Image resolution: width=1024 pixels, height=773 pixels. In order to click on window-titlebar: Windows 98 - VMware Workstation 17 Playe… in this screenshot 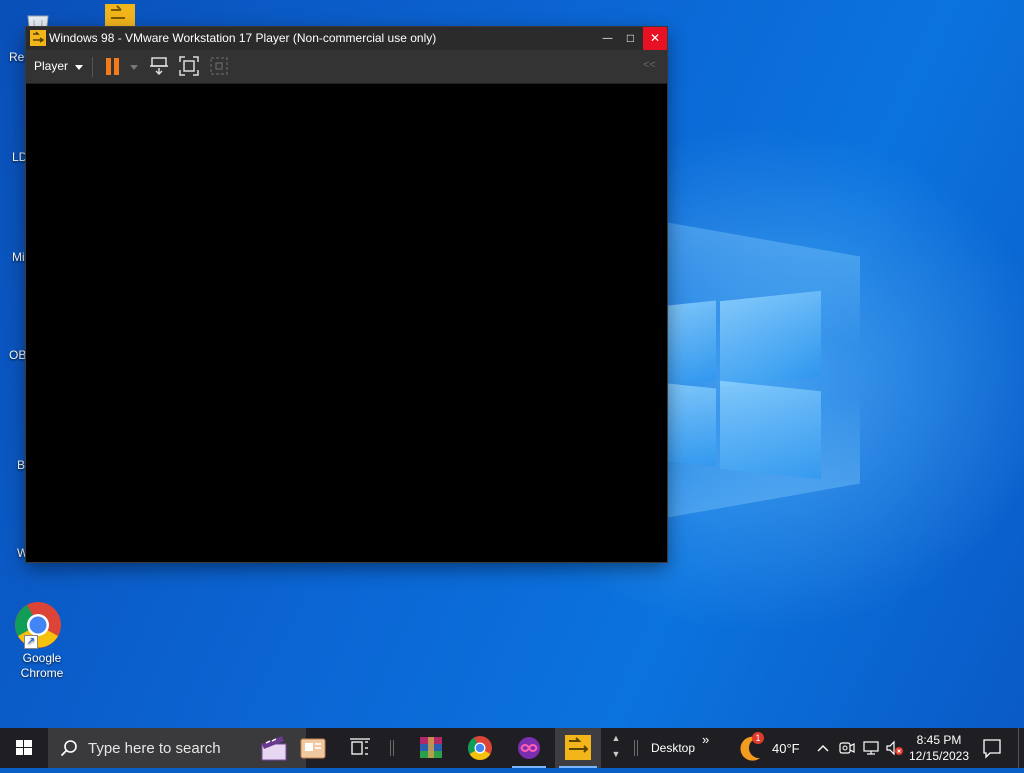, I will do `click(346, 38)`.